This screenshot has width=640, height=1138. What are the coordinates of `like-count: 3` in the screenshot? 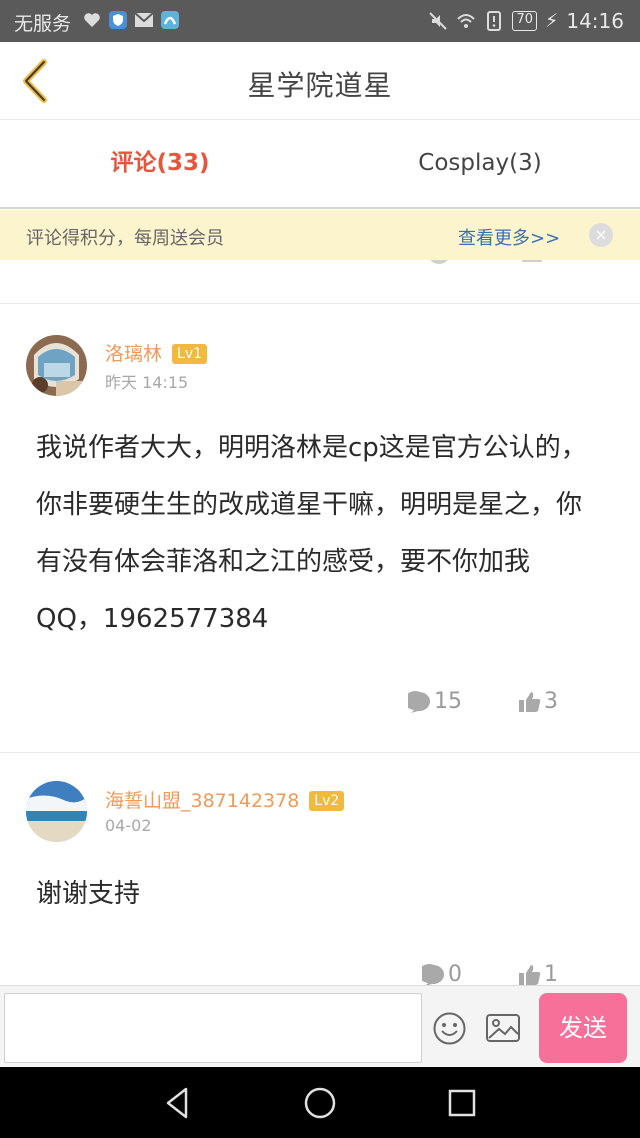 It's located at (551, 701).